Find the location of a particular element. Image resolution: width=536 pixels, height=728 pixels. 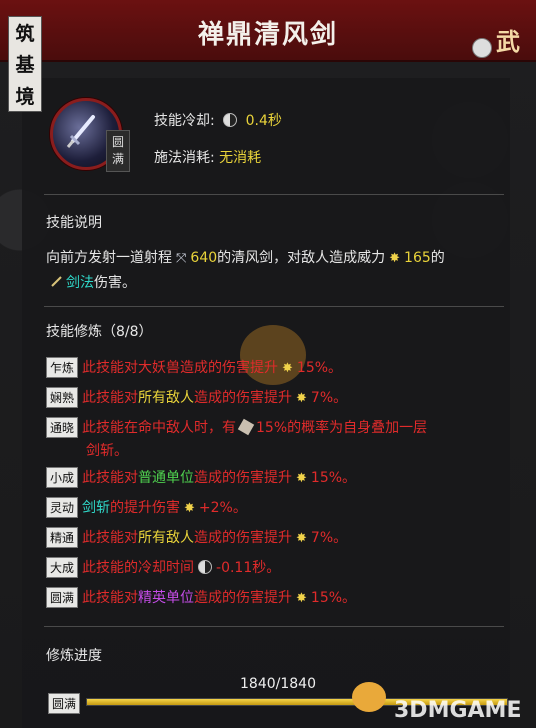

trait-row: 精通 此技能对所有敌人造成的伤害提升 ✸ 7%。 is located at coordinates (196, 537).